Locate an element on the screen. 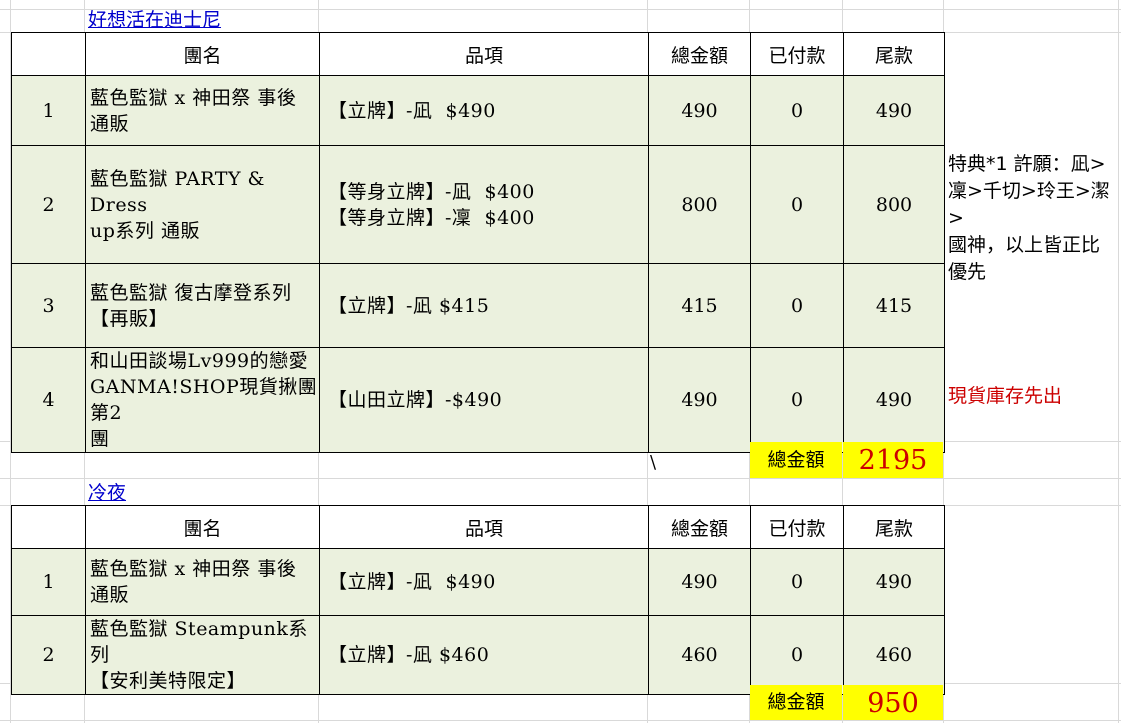 Image resolution: width=1121 pixels, height=723 pixels. stray-backslash-cell: \ is located at coordinates (653, 462).